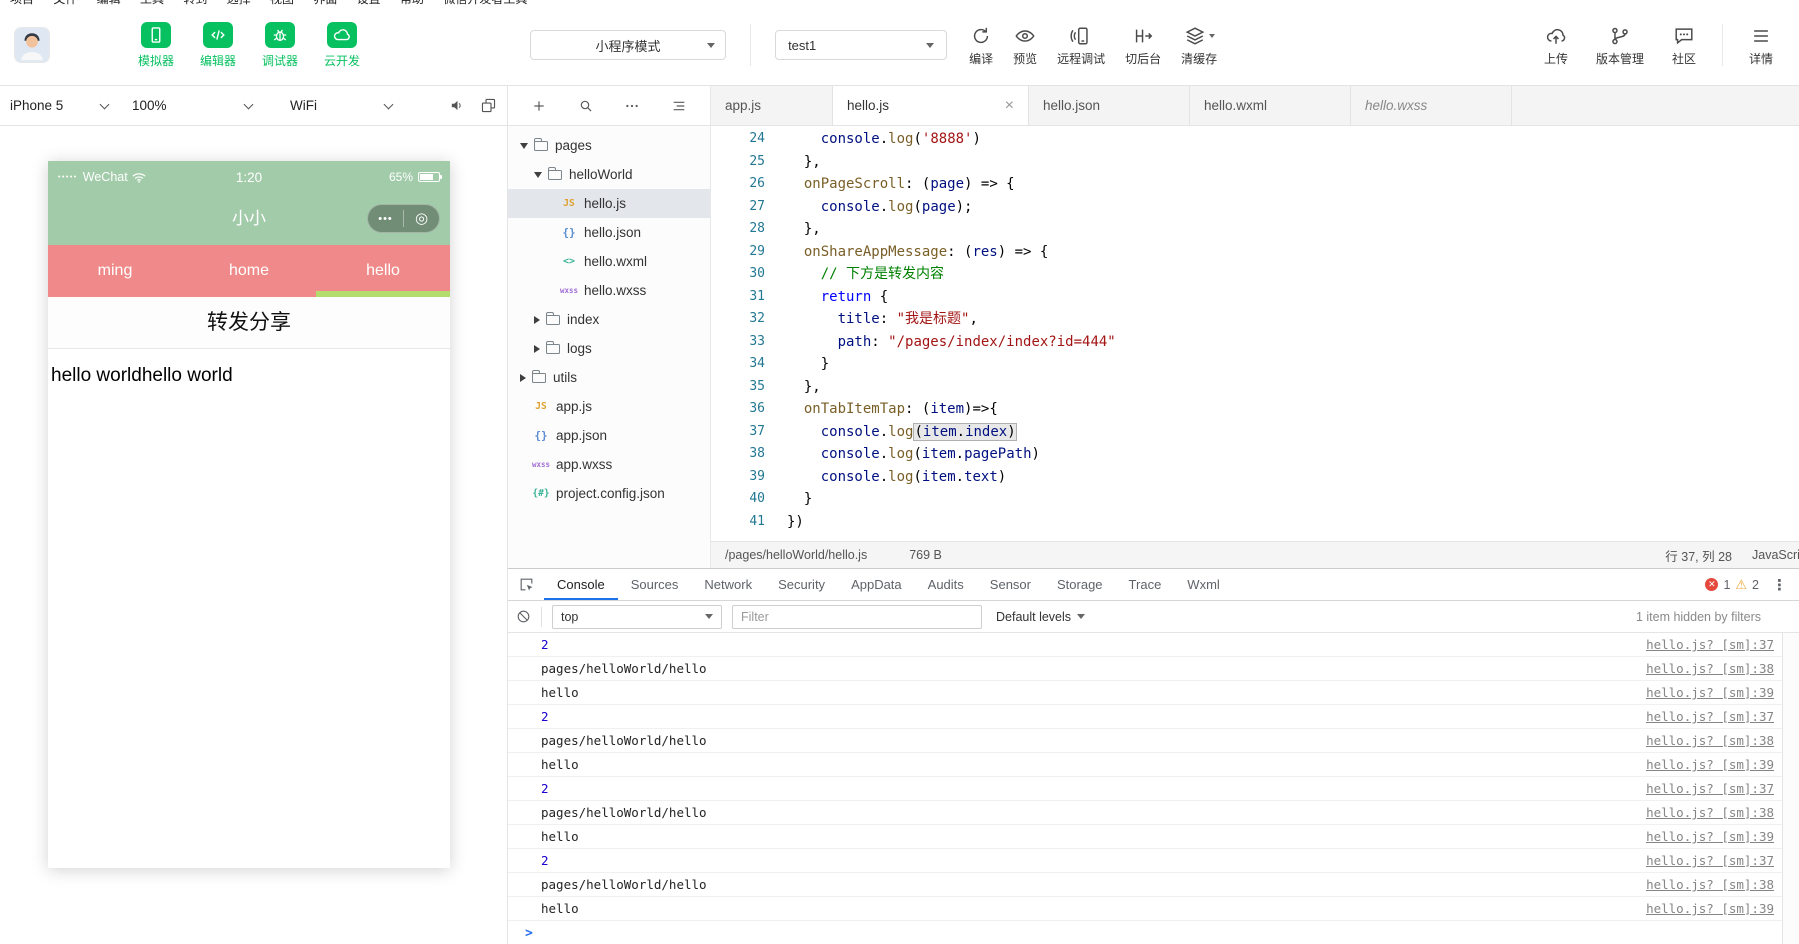  I want to click on tree-item-hello.json: {} hello.json, so click(609, 232).